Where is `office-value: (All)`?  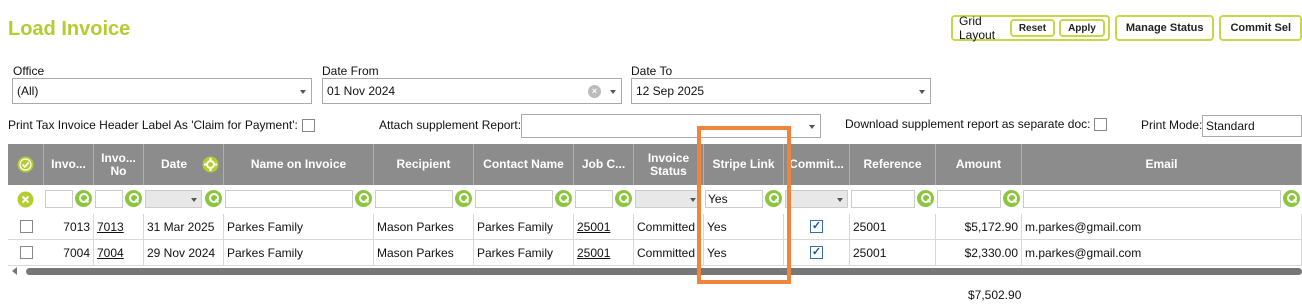 office-value: (All) is located at coordinates (28, 91).